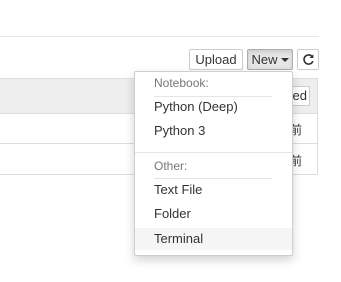 The height and width of the screenshot is (282, 341). What do you see at coordinates (213, 214) in the screenshot?
I see `menu-item-folder: Folder` at bounding box center [213, 214].